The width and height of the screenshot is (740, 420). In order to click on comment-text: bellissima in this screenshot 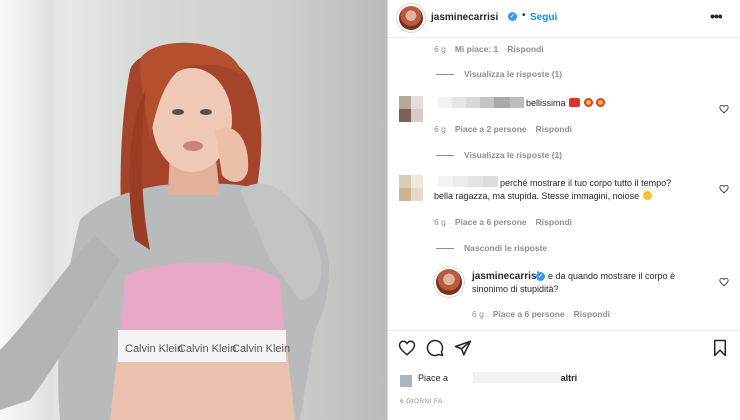, I will do `click(566, 103)`.